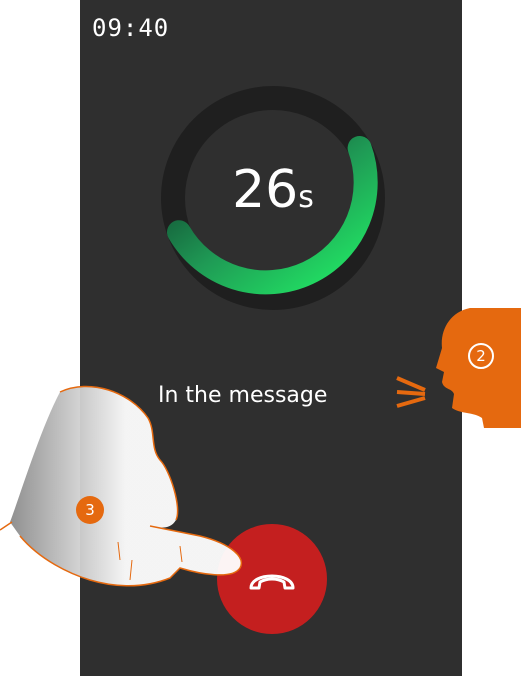 Image resolution: width=521 pixels, height=676 pixels. I want to click on call-status-message: In the message, so click(243, 395).